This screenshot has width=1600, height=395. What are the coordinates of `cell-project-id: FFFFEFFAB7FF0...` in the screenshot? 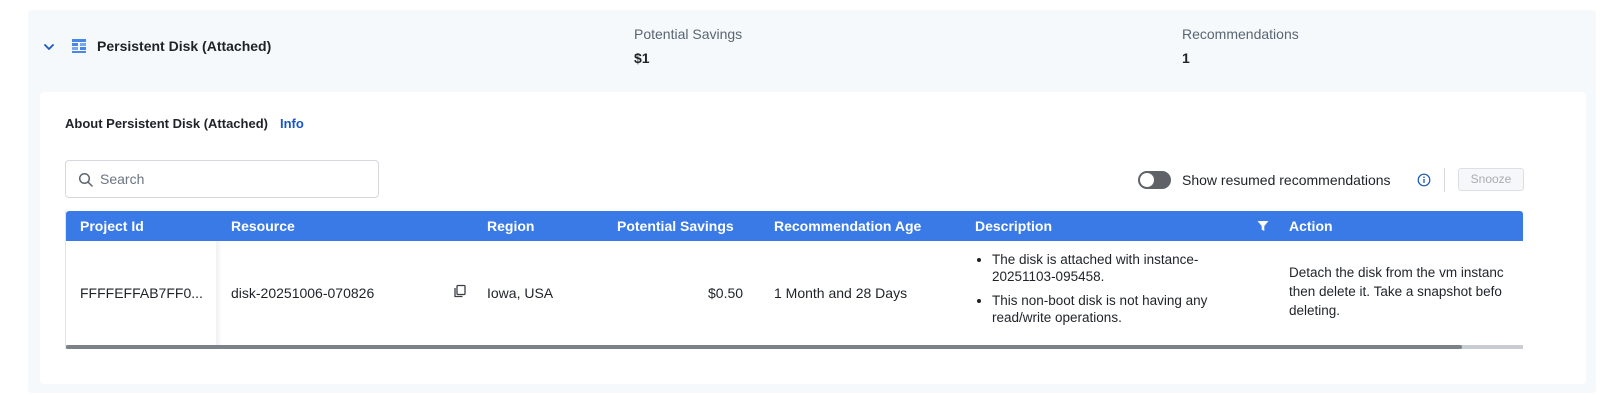 It's located at (141, 293).